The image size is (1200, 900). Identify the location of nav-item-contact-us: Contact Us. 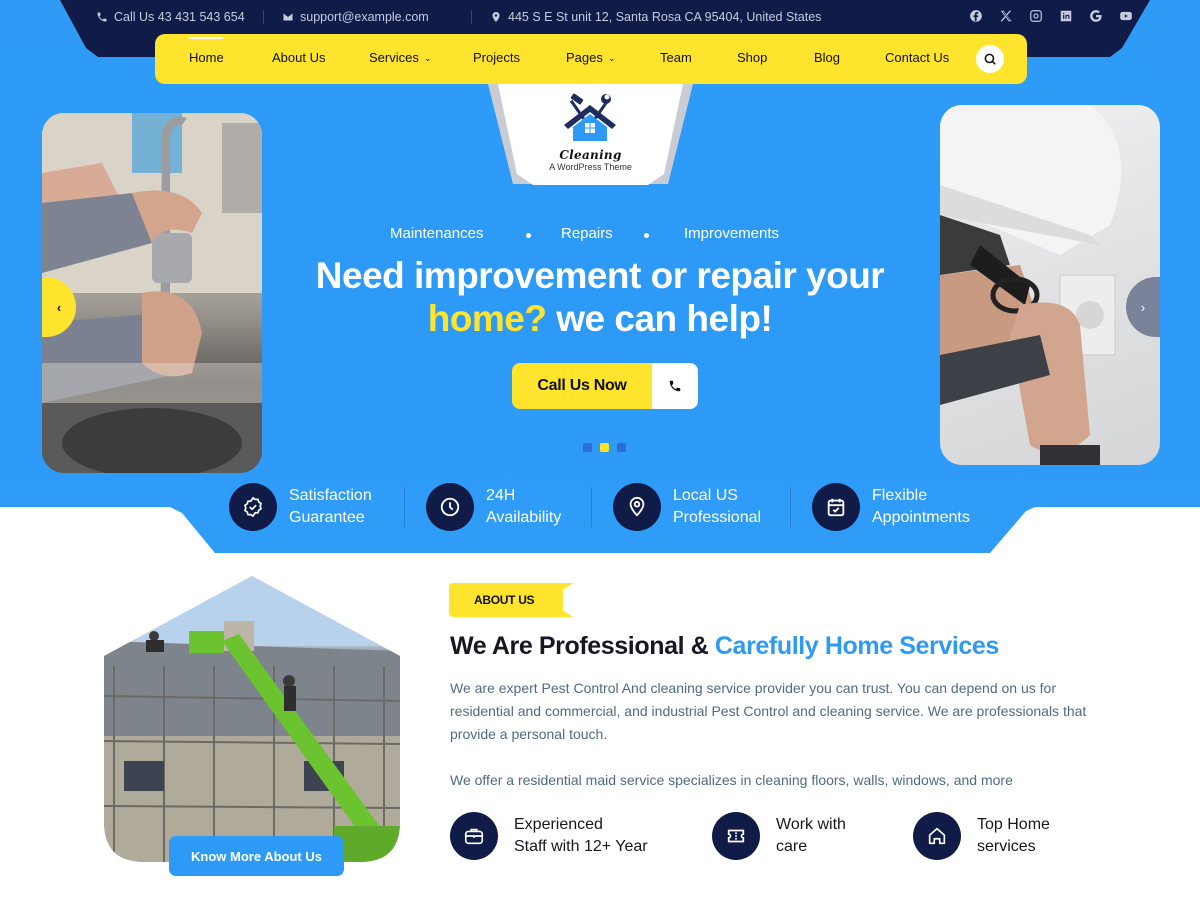
(917, 57).